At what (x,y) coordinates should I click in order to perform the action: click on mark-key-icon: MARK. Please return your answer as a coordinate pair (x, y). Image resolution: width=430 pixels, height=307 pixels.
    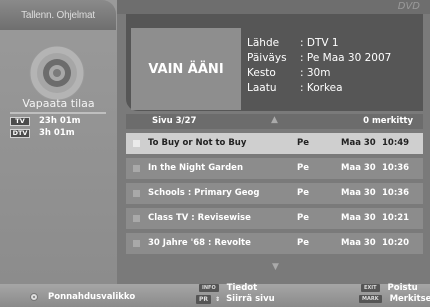
    Looking at the image, I should click on (370, 299).